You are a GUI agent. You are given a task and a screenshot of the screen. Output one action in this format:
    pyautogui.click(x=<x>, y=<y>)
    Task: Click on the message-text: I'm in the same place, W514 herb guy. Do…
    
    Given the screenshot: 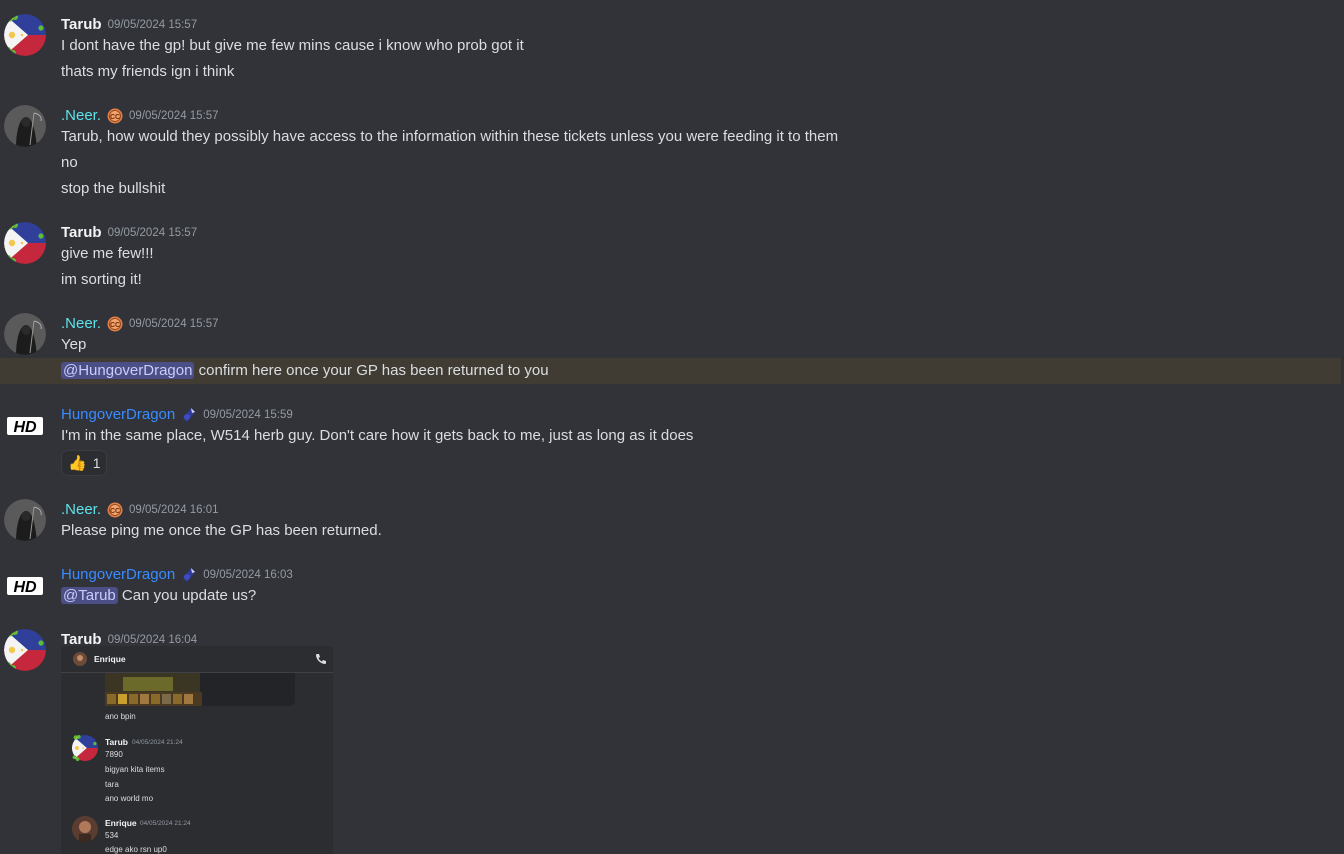 What is the action you would take?
    pyautogui.click(x=377, y=435)
    